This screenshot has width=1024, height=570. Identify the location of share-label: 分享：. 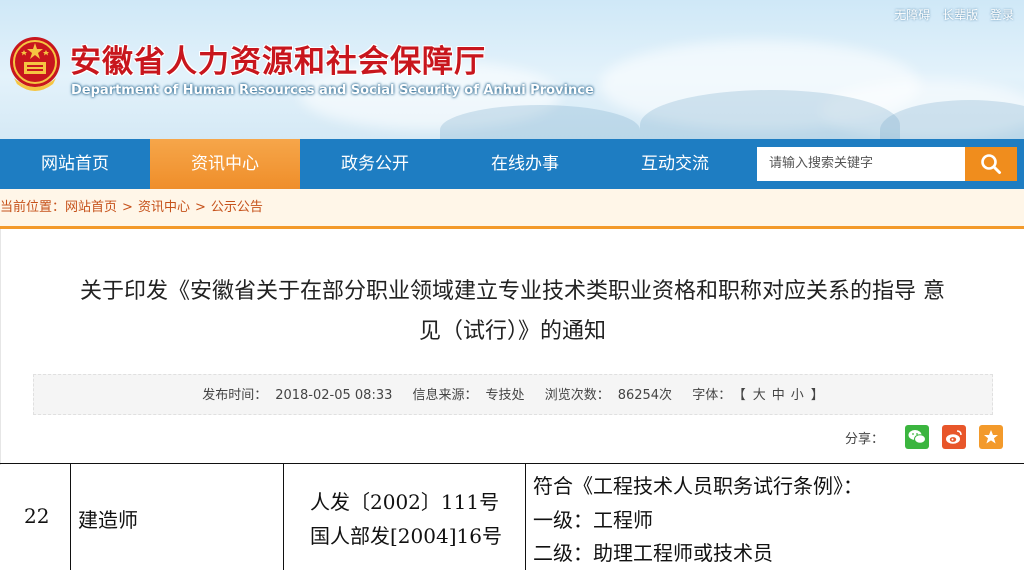
(865, 439).